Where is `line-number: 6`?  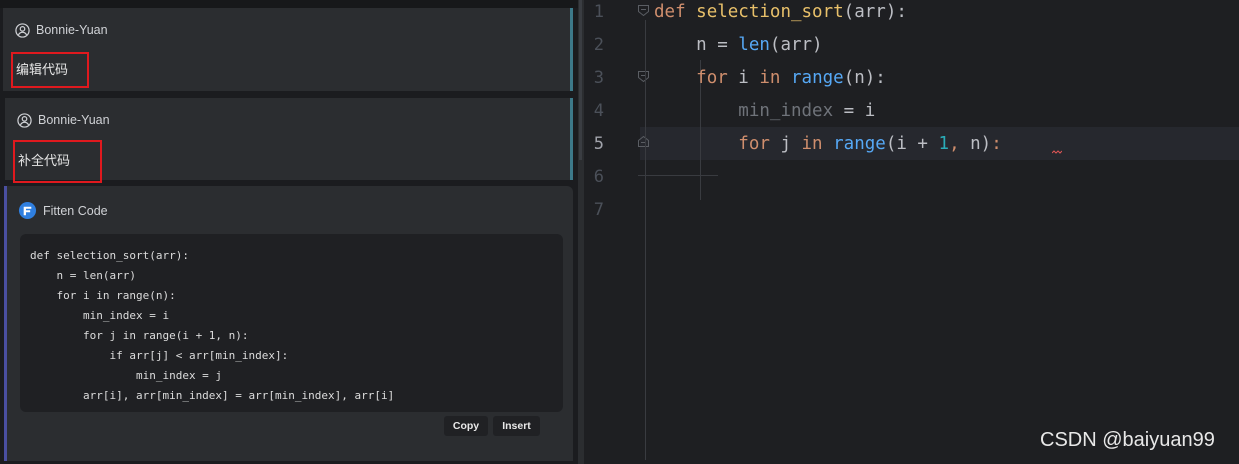 line-number: 6 is located at coordinates (598, 177).